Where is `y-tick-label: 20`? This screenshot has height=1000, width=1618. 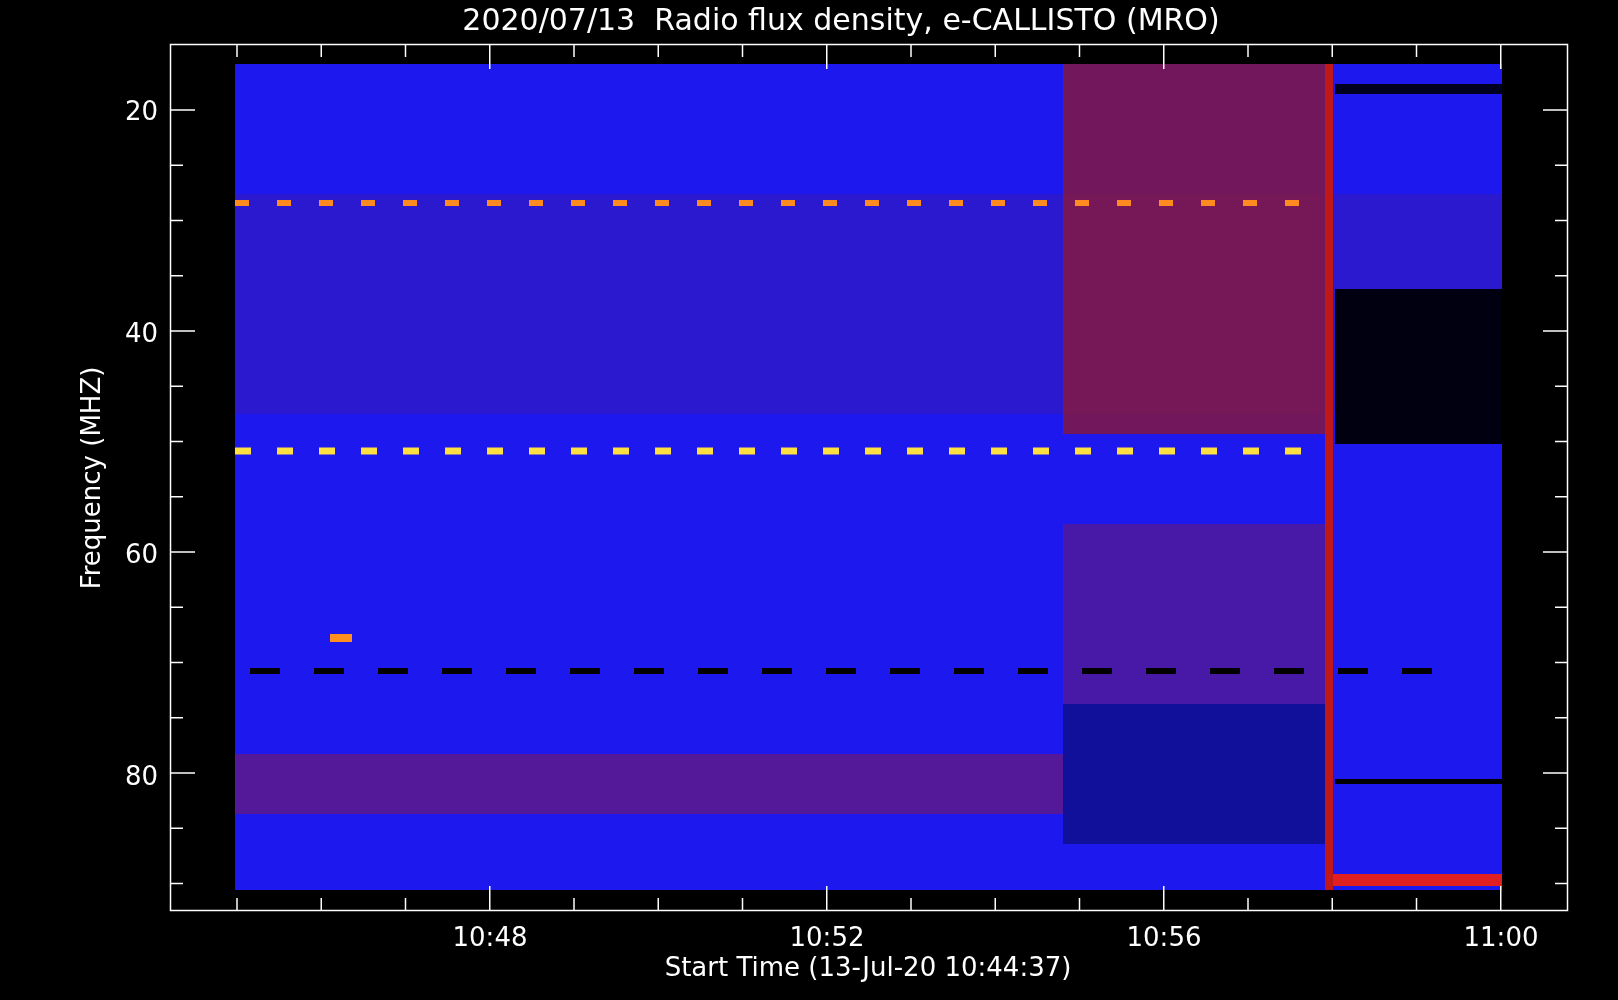
y-tick-label: 20 is located at coordinates (141, 111).